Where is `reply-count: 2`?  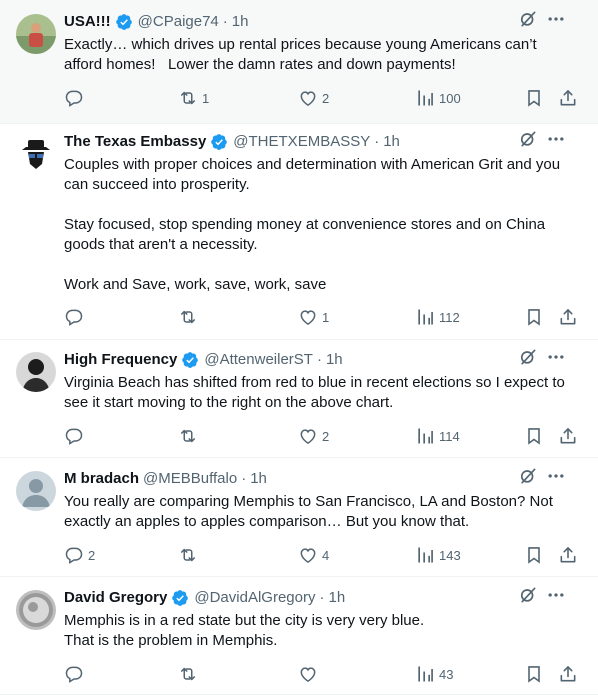 reply-count: 2 is located at coordinates (92, 555).